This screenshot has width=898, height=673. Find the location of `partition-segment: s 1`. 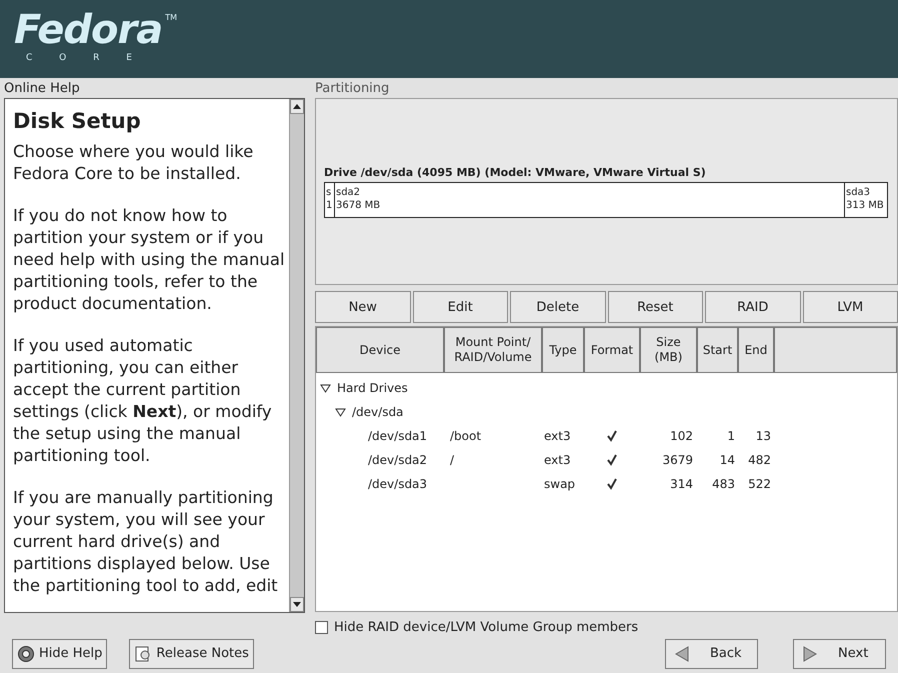

partition-segment: s 1 is located at coordinates (330, 200).